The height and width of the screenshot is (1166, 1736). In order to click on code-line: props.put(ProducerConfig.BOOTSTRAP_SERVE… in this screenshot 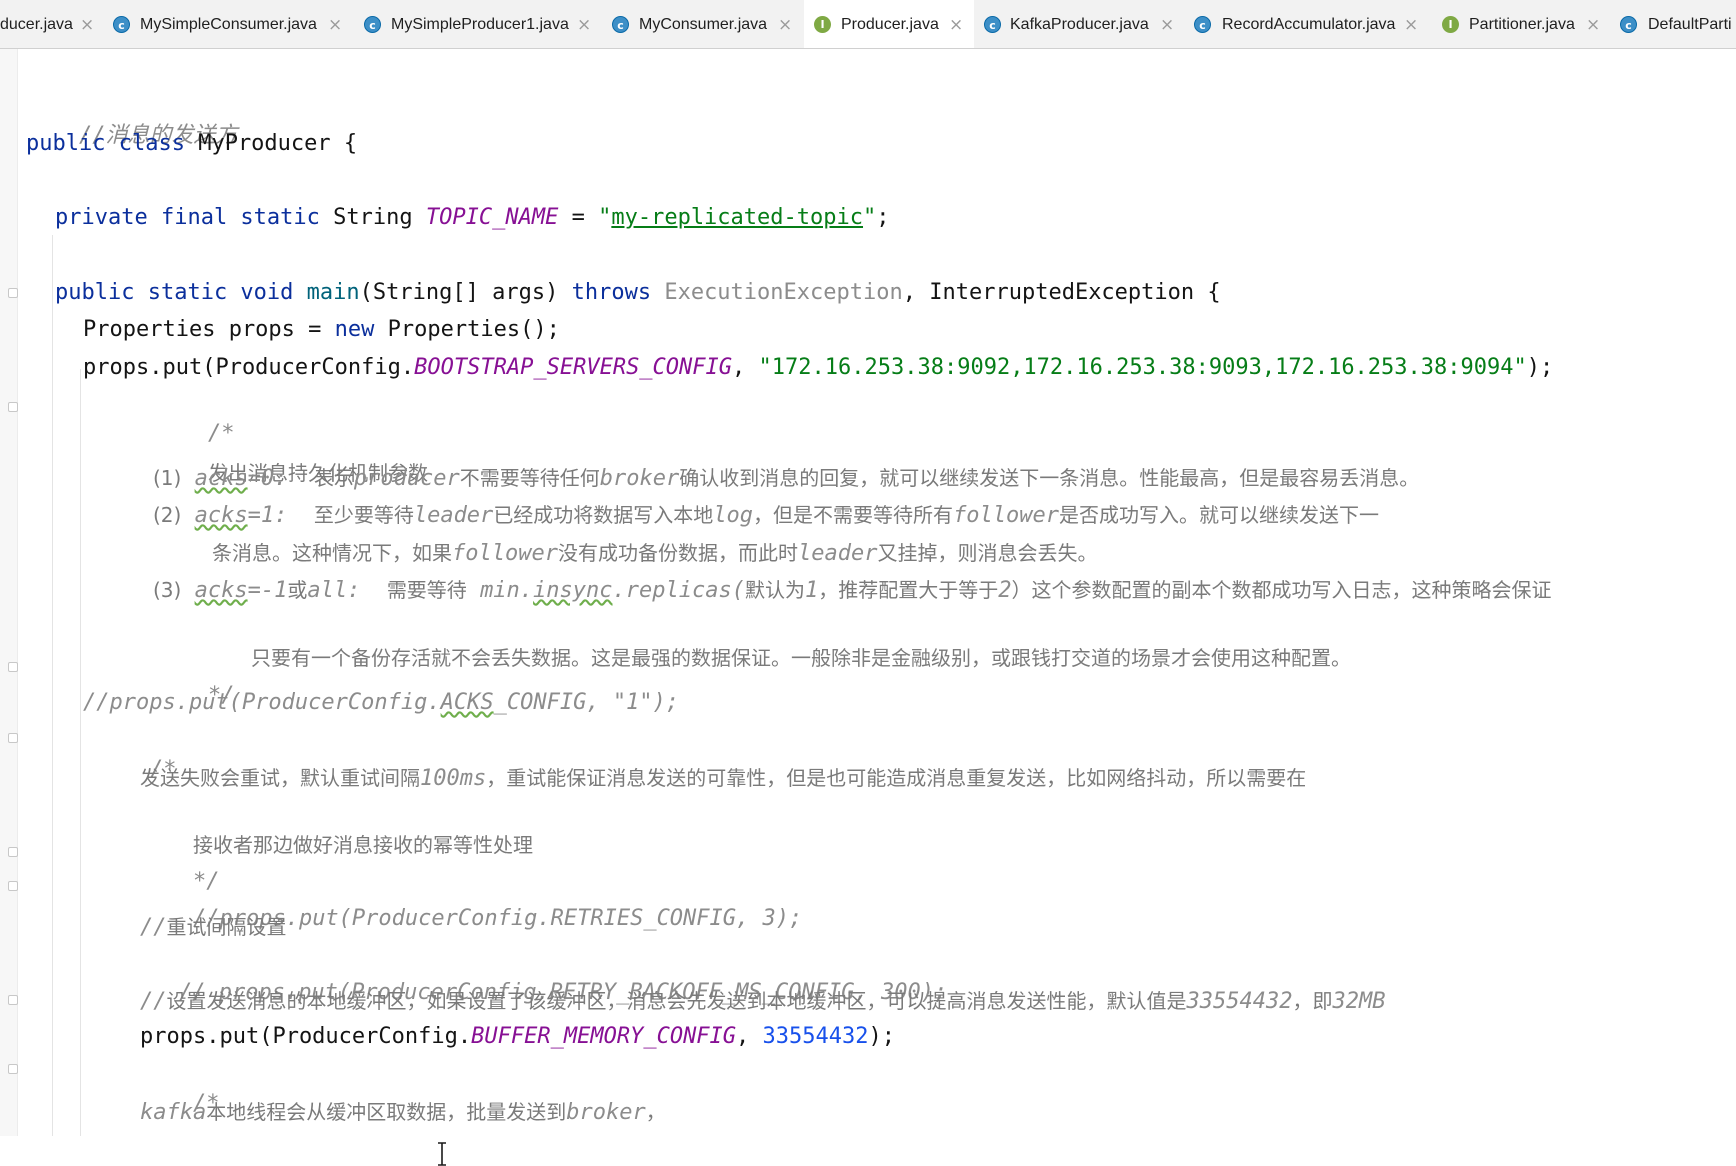, I will do `click(818, 368)`.